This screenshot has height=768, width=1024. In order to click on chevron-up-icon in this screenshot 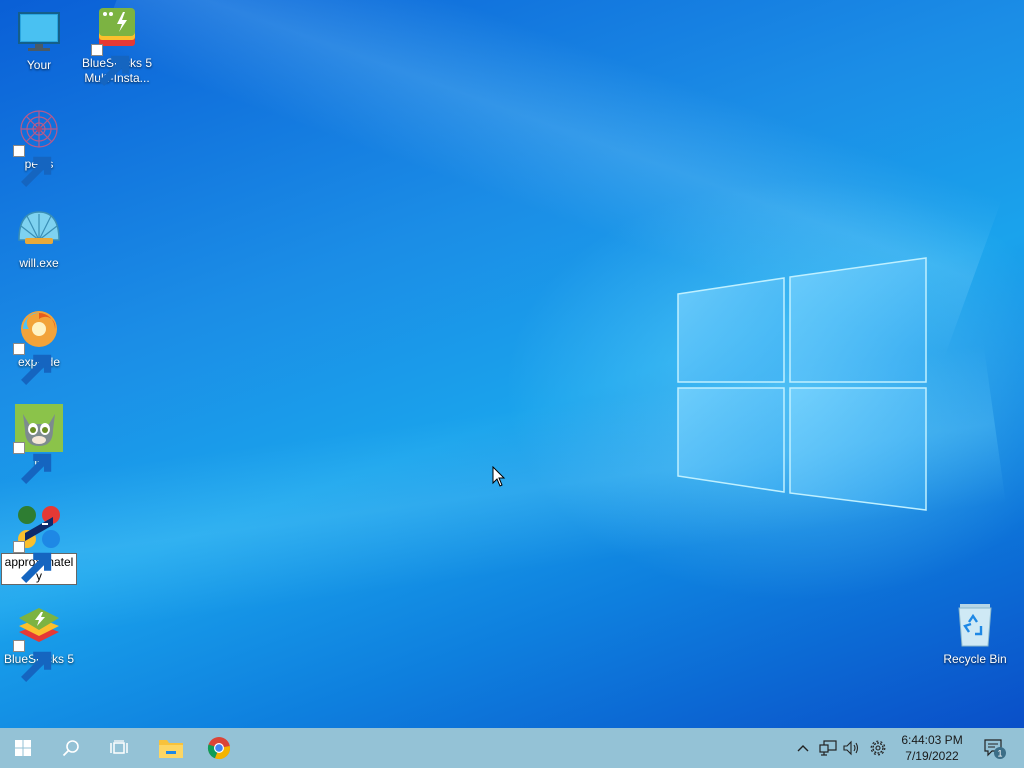, I will do `click(803, 748)`.